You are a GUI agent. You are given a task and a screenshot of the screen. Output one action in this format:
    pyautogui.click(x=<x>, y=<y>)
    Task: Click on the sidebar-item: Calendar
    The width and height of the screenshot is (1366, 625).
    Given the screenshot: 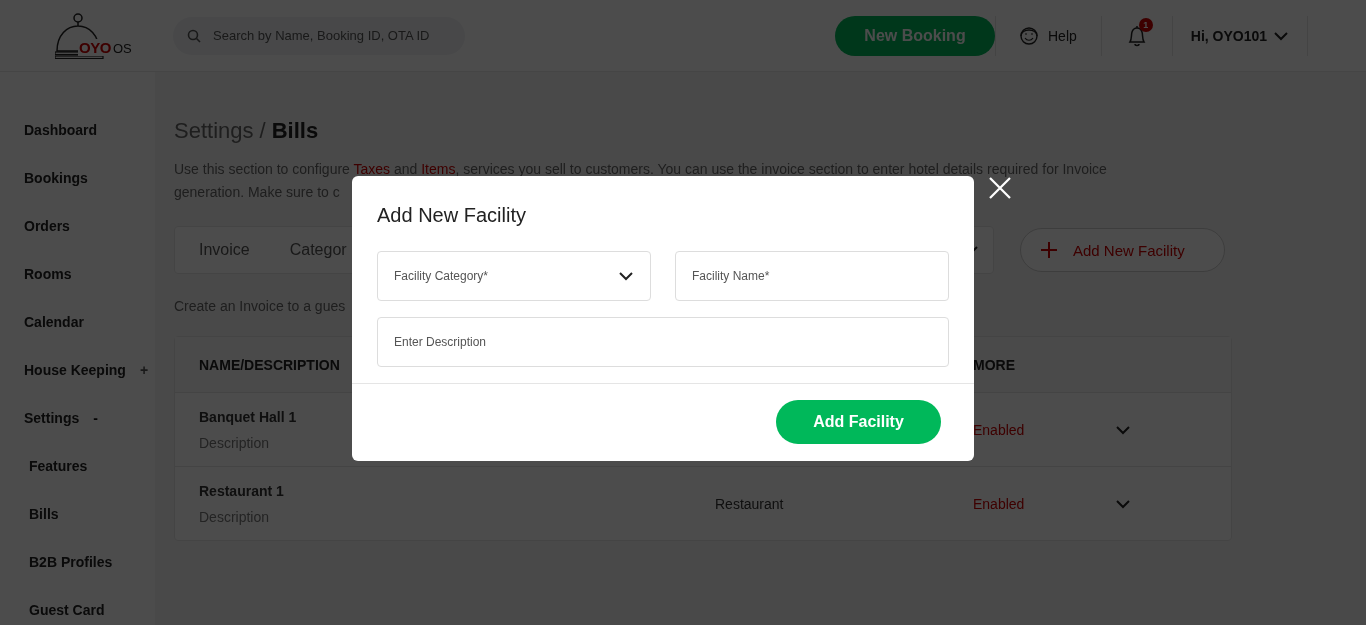 What is the action you would take?
    pyautogui.click(x=54, y=322)
    